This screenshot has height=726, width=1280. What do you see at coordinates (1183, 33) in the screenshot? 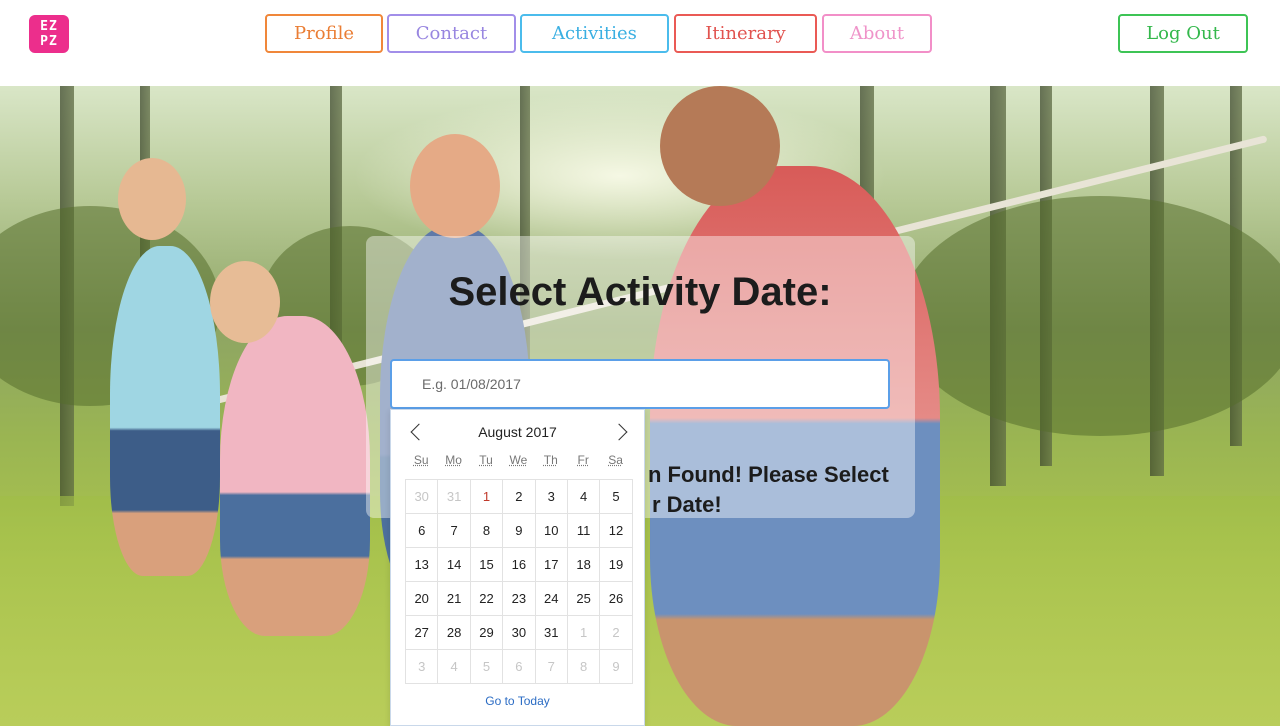
I see `logout-button: Log Out` at bounding box center [1183, 33].